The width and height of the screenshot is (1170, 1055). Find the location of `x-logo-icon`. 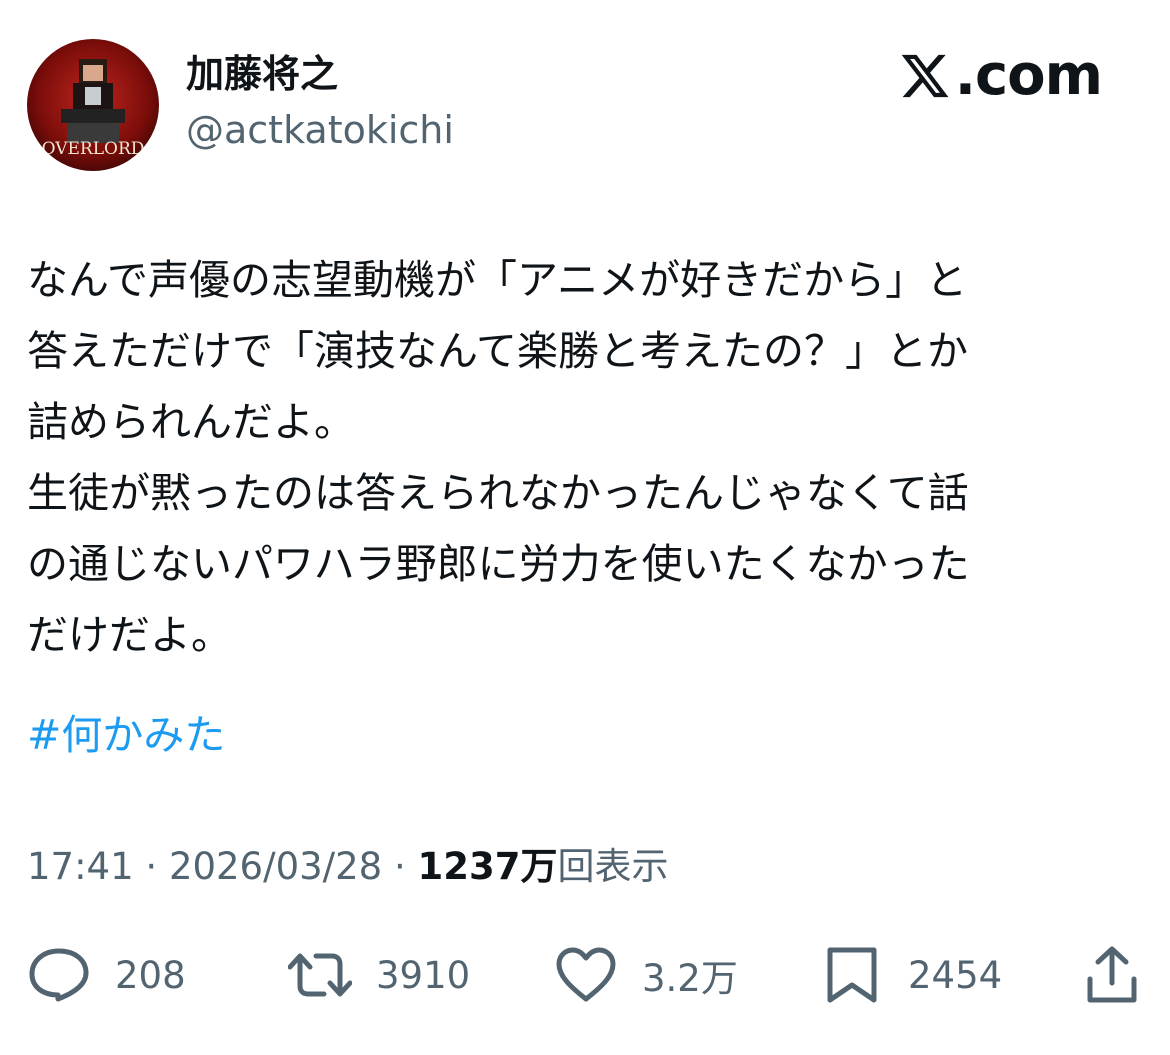

x-logo-icon is located at coordinates (925, 76).